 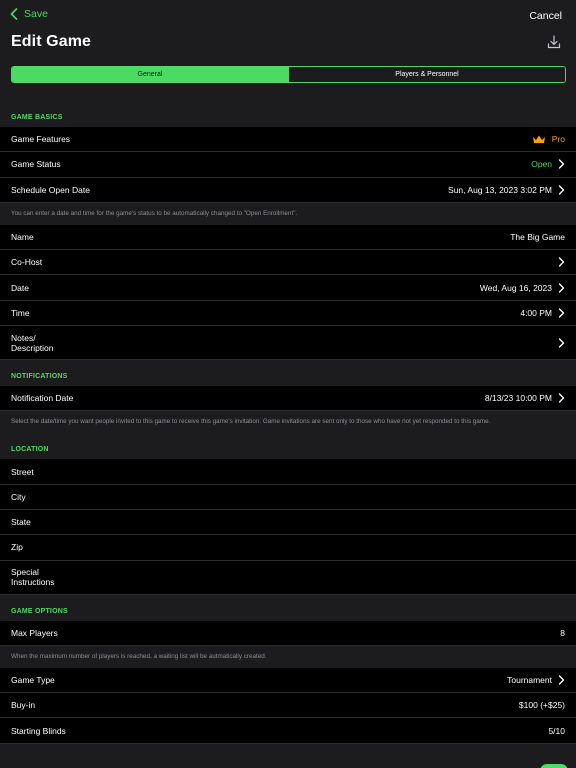 What do you see at coordinates (32, 347) in the screenshot?
I see `notes-label-line2: Description` at bounding box center [32, 347].